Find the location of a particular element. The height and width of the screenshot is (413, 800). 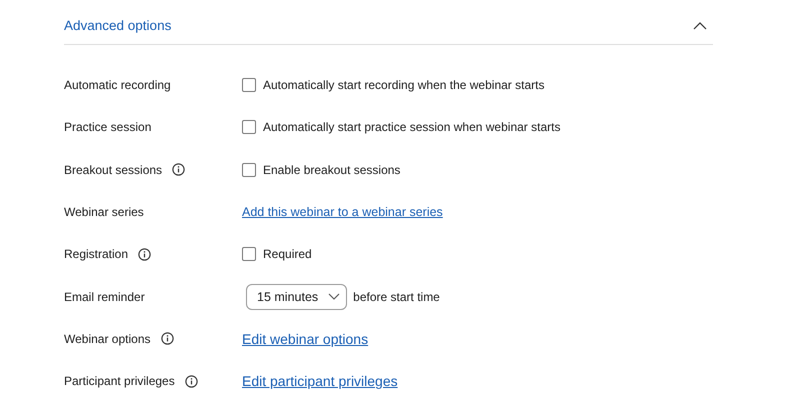

checkbox-option: Automatically start recording when the webinar starts is located at coordinates (393, 85).